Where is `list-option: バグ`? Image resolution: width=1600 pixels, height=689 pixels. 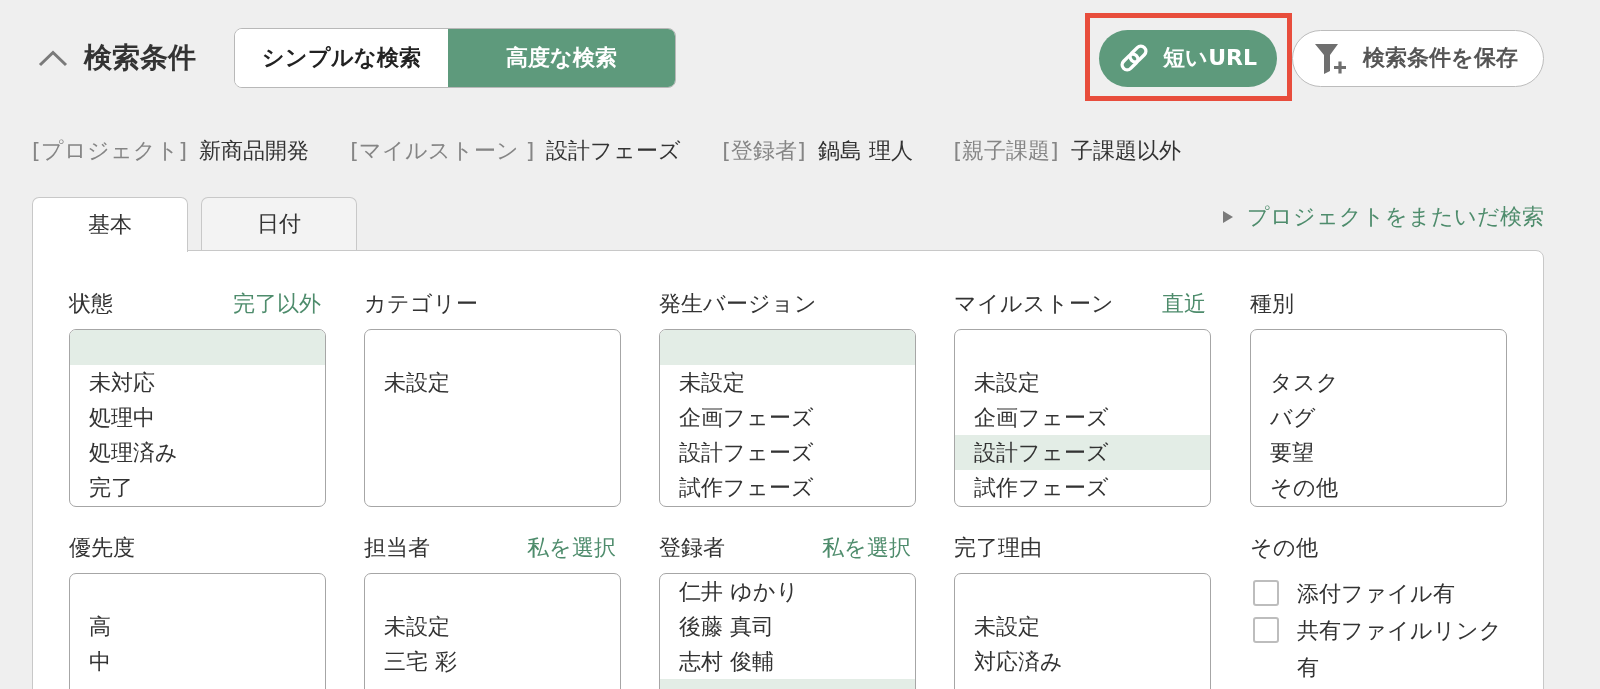 list-option: バグ is located at coordinates (1378, 417).